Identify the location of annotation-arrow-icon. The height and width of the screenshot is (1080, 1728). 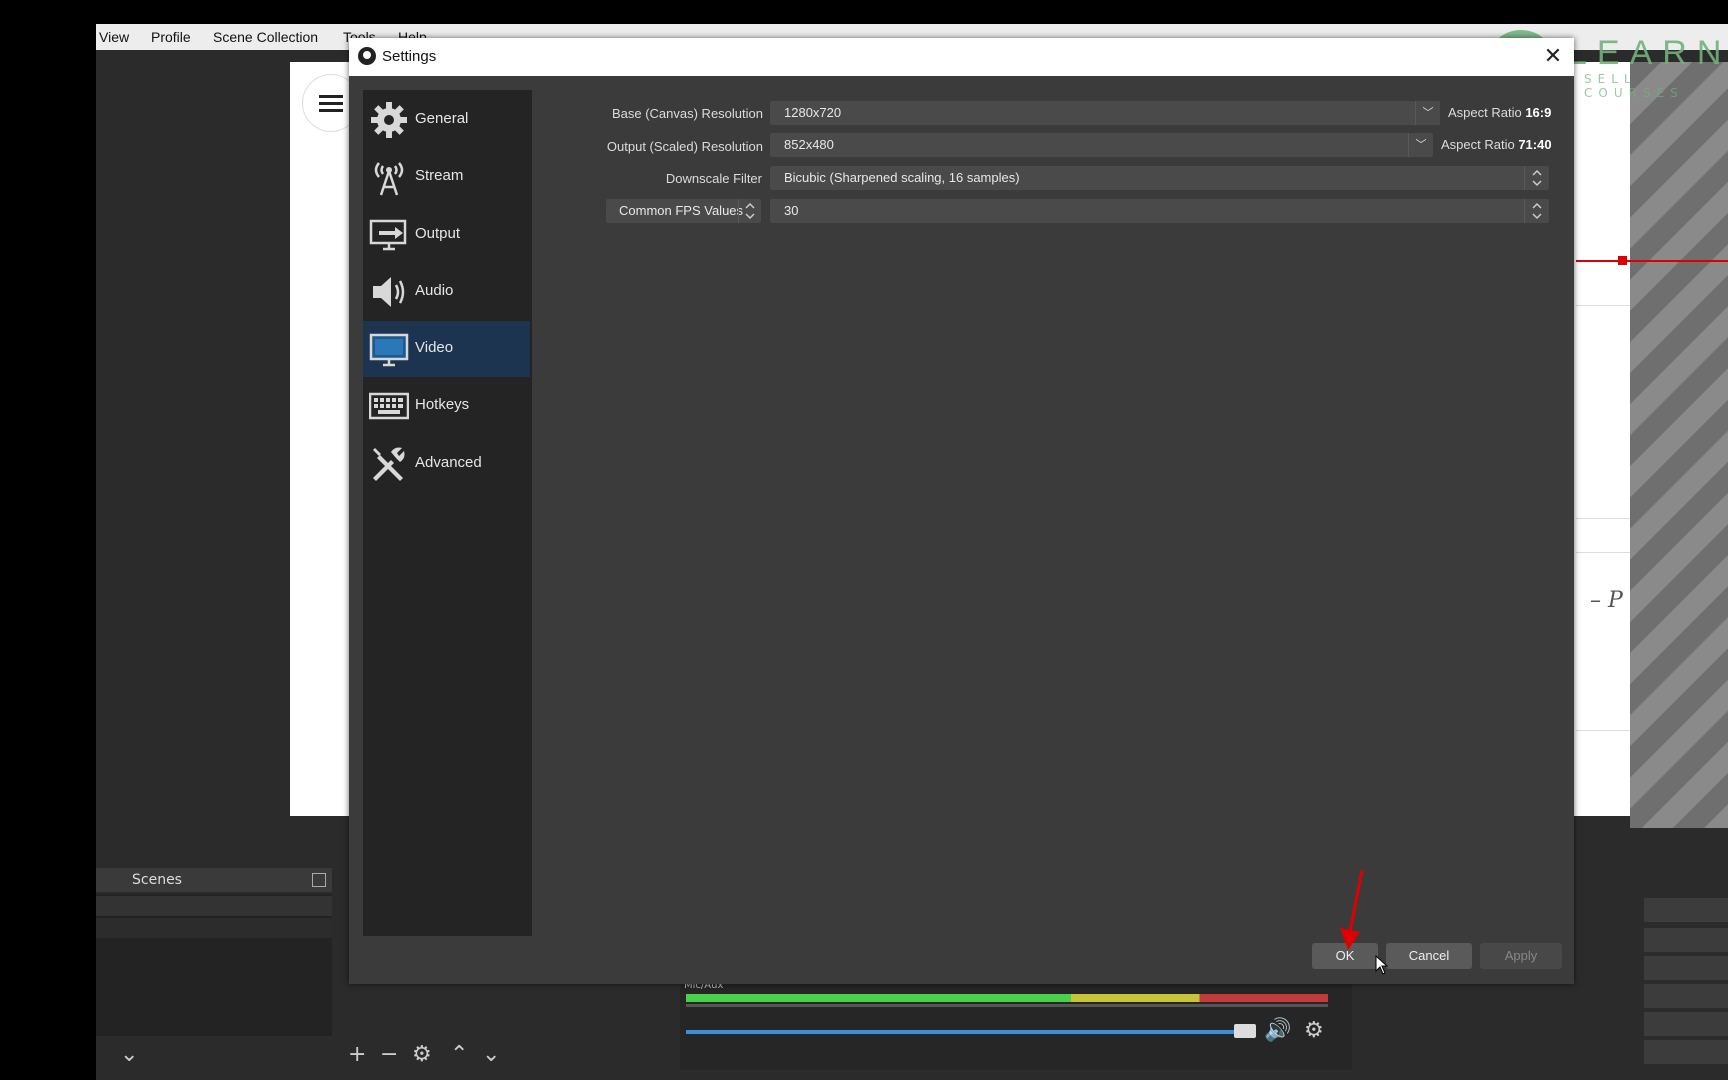
(1352, 910).